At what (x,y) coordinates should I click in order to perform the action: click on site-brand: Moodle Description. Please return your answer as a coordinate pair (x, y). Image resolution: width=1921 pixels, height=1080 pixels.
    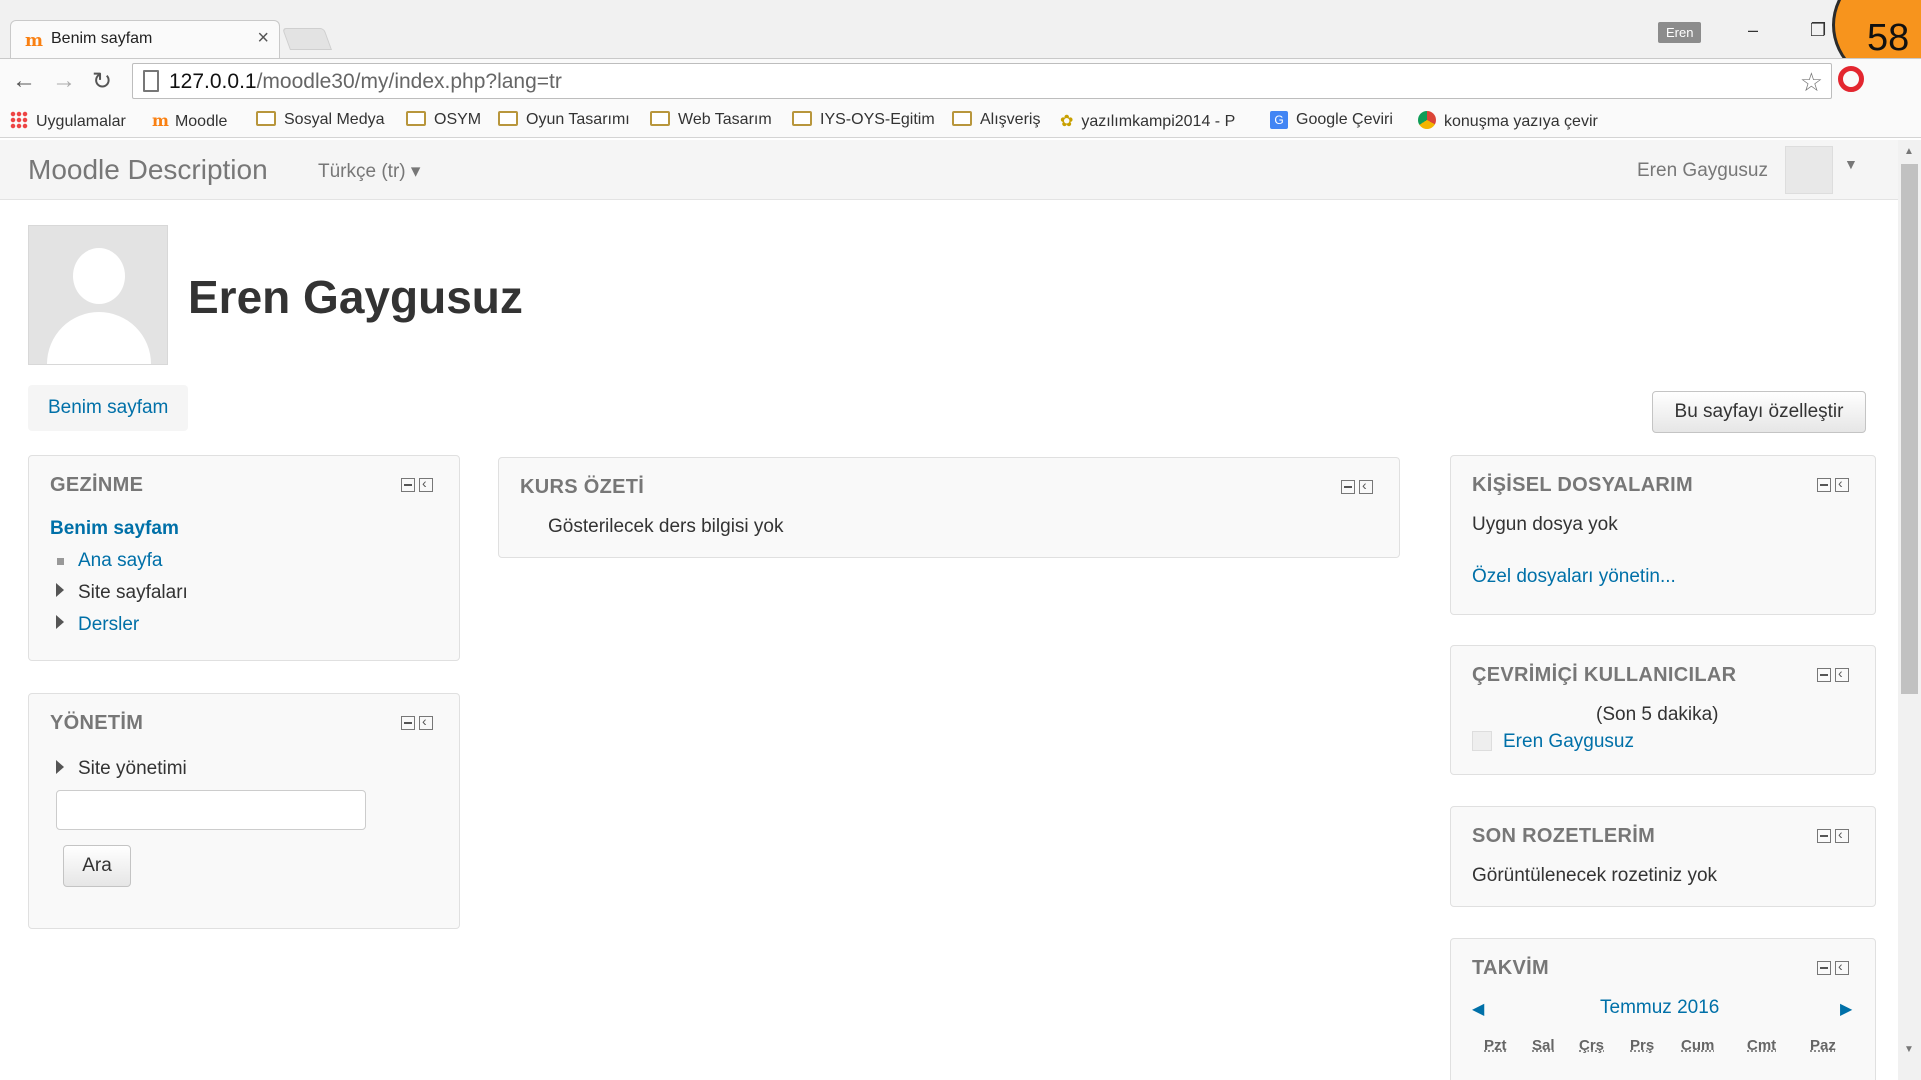
    Looking at the image, I should click on (148, 170).